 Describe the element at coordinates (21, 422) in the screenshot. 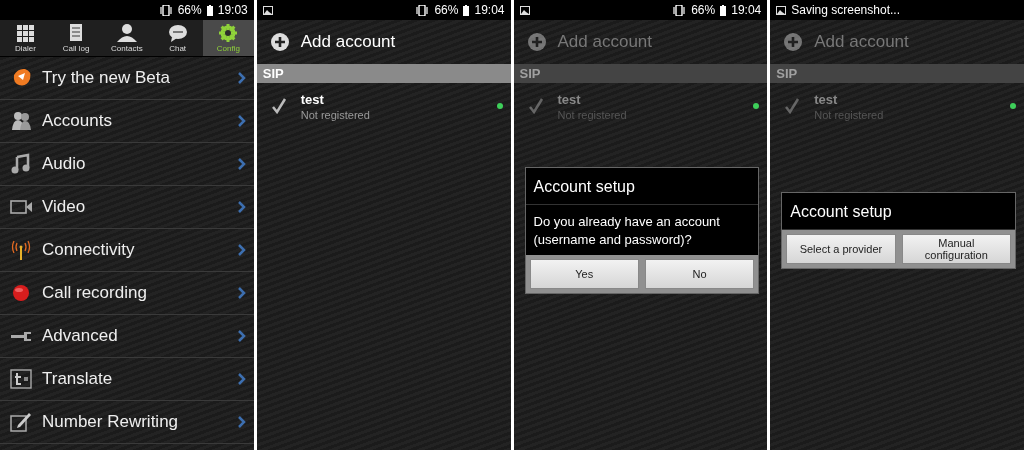

I see `pencil-icon` at that location.